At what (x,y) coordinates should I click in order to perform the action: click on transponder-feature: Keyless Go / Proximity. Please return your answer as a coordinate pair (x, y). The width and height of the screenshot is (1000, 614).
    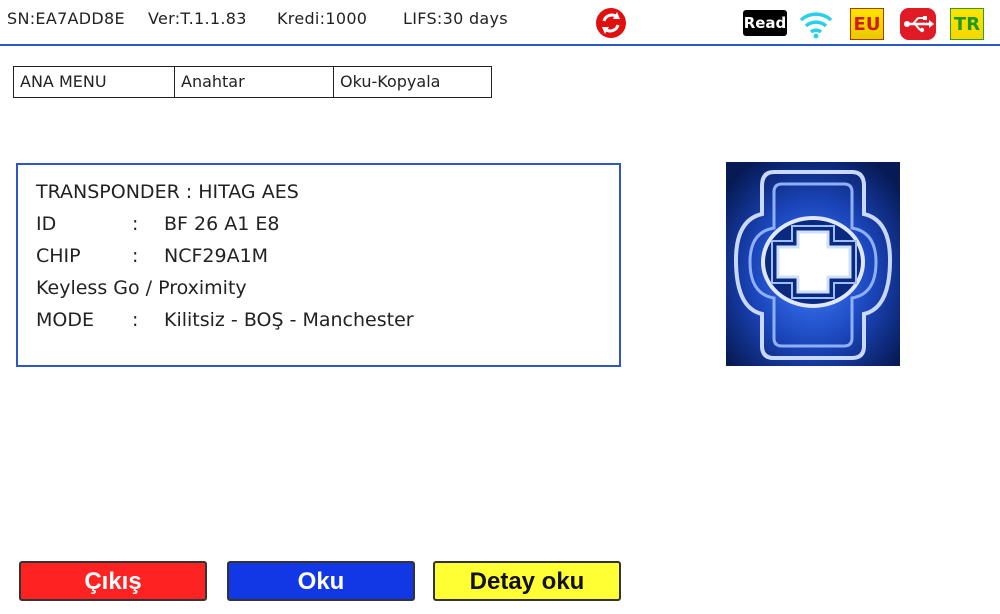
    Looking at the image, I should click on (141, 288).